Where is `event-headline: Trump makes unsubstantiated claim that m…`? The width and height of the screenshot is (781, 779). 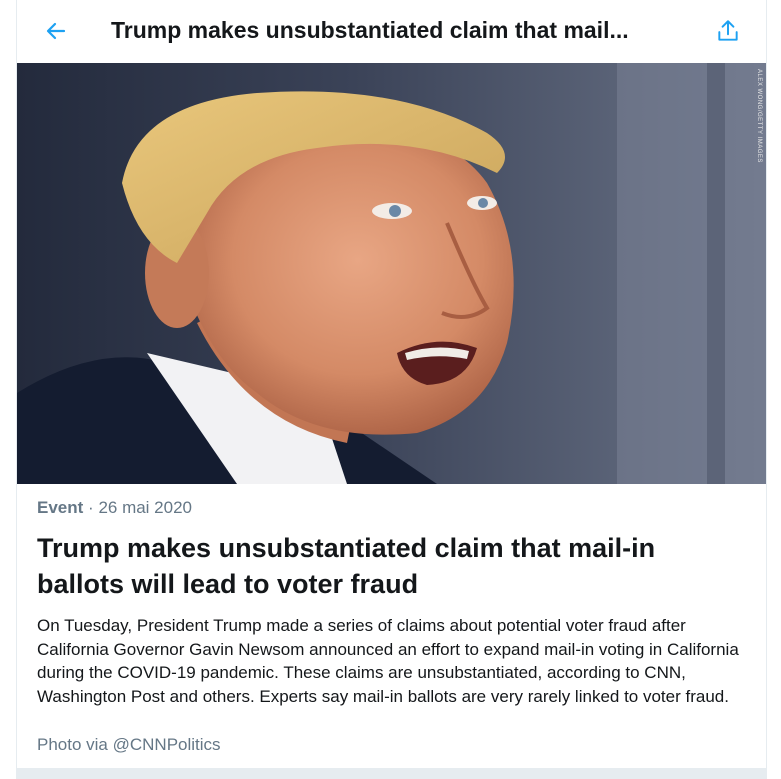
event-headline: Trump makes unsubstantiated claim that m… is located at coordinates (346, 566).